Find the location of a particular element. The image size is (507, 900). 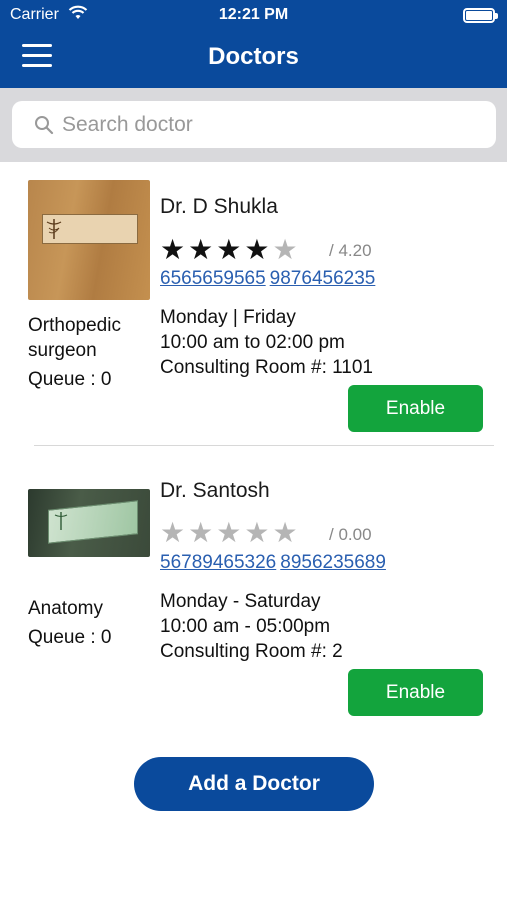

phone-link: 56789465326 is located at coordinates (218, 562).